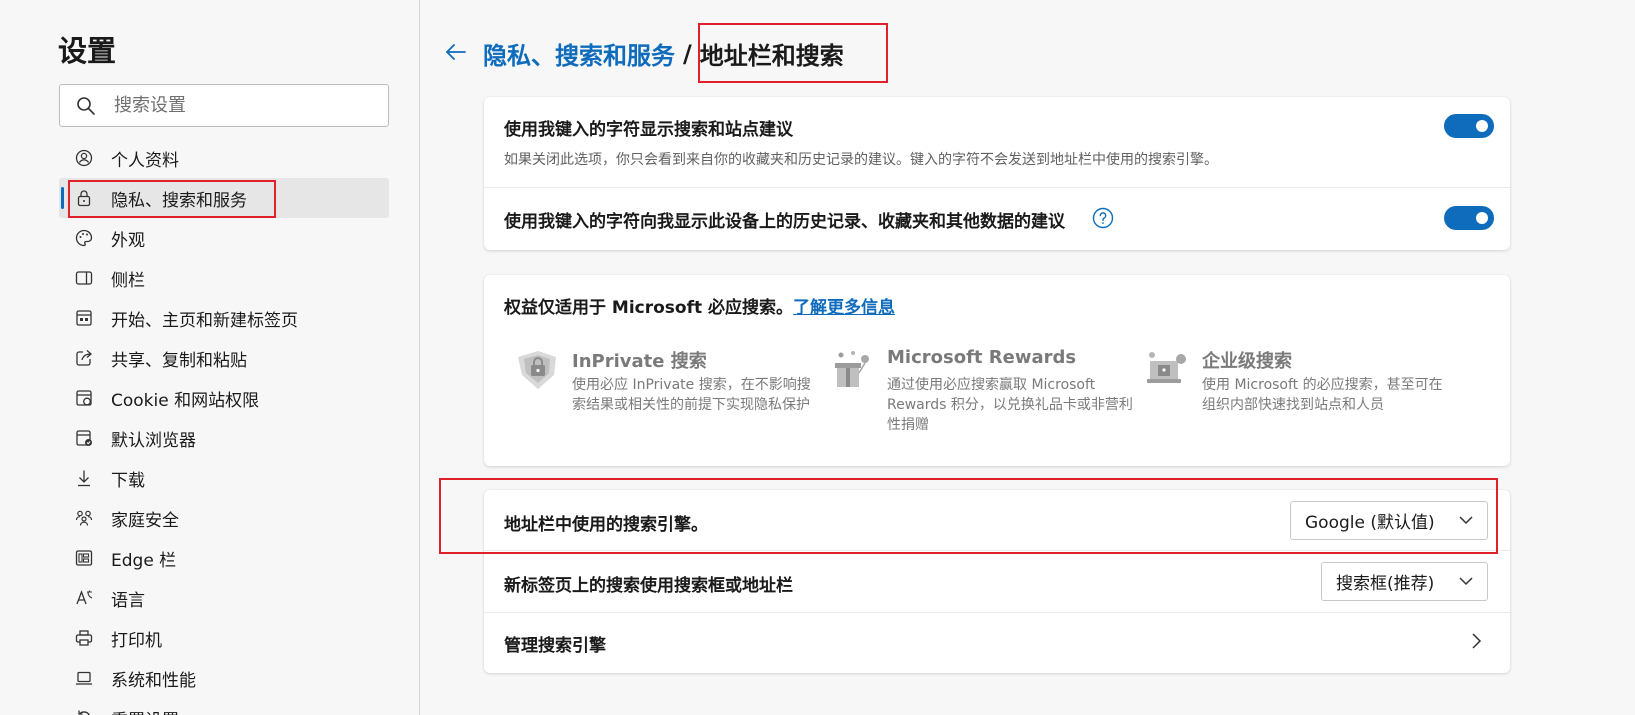 The height and width of the screenshot is (715, 1635). I want to click on settings-search-box, so click(224, 105).